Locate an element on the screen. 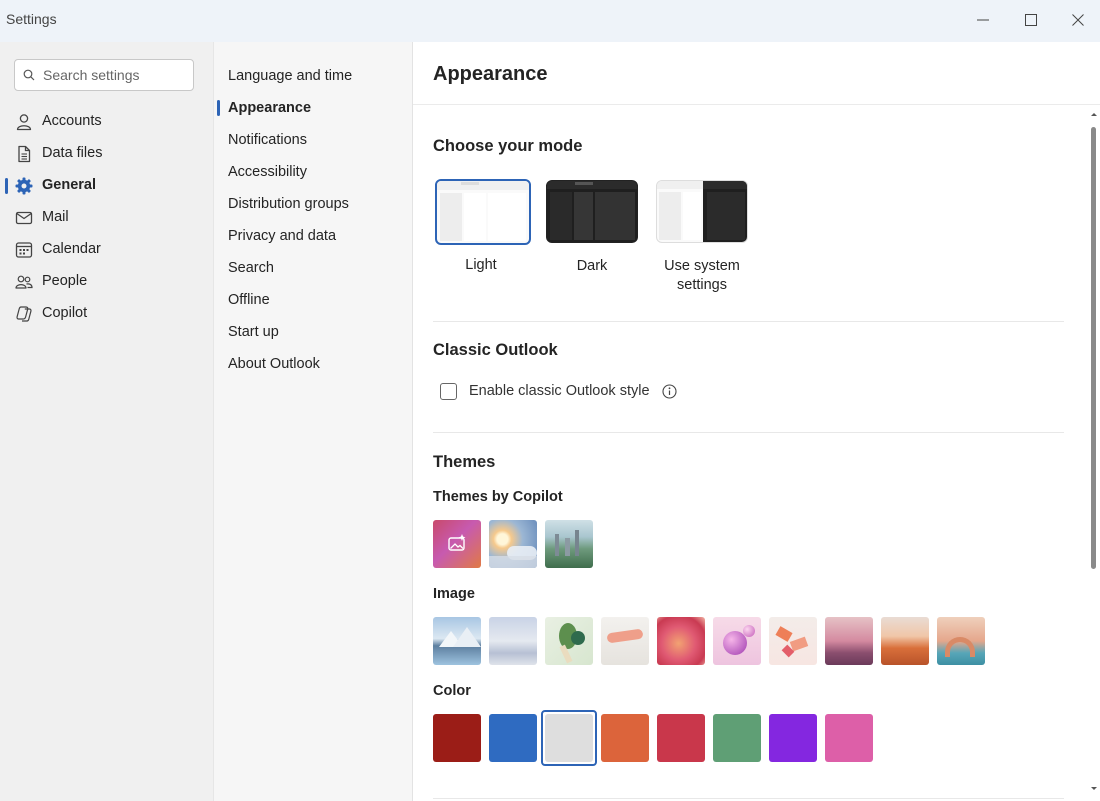  copilot-icon is located at coordinates (24, 314).